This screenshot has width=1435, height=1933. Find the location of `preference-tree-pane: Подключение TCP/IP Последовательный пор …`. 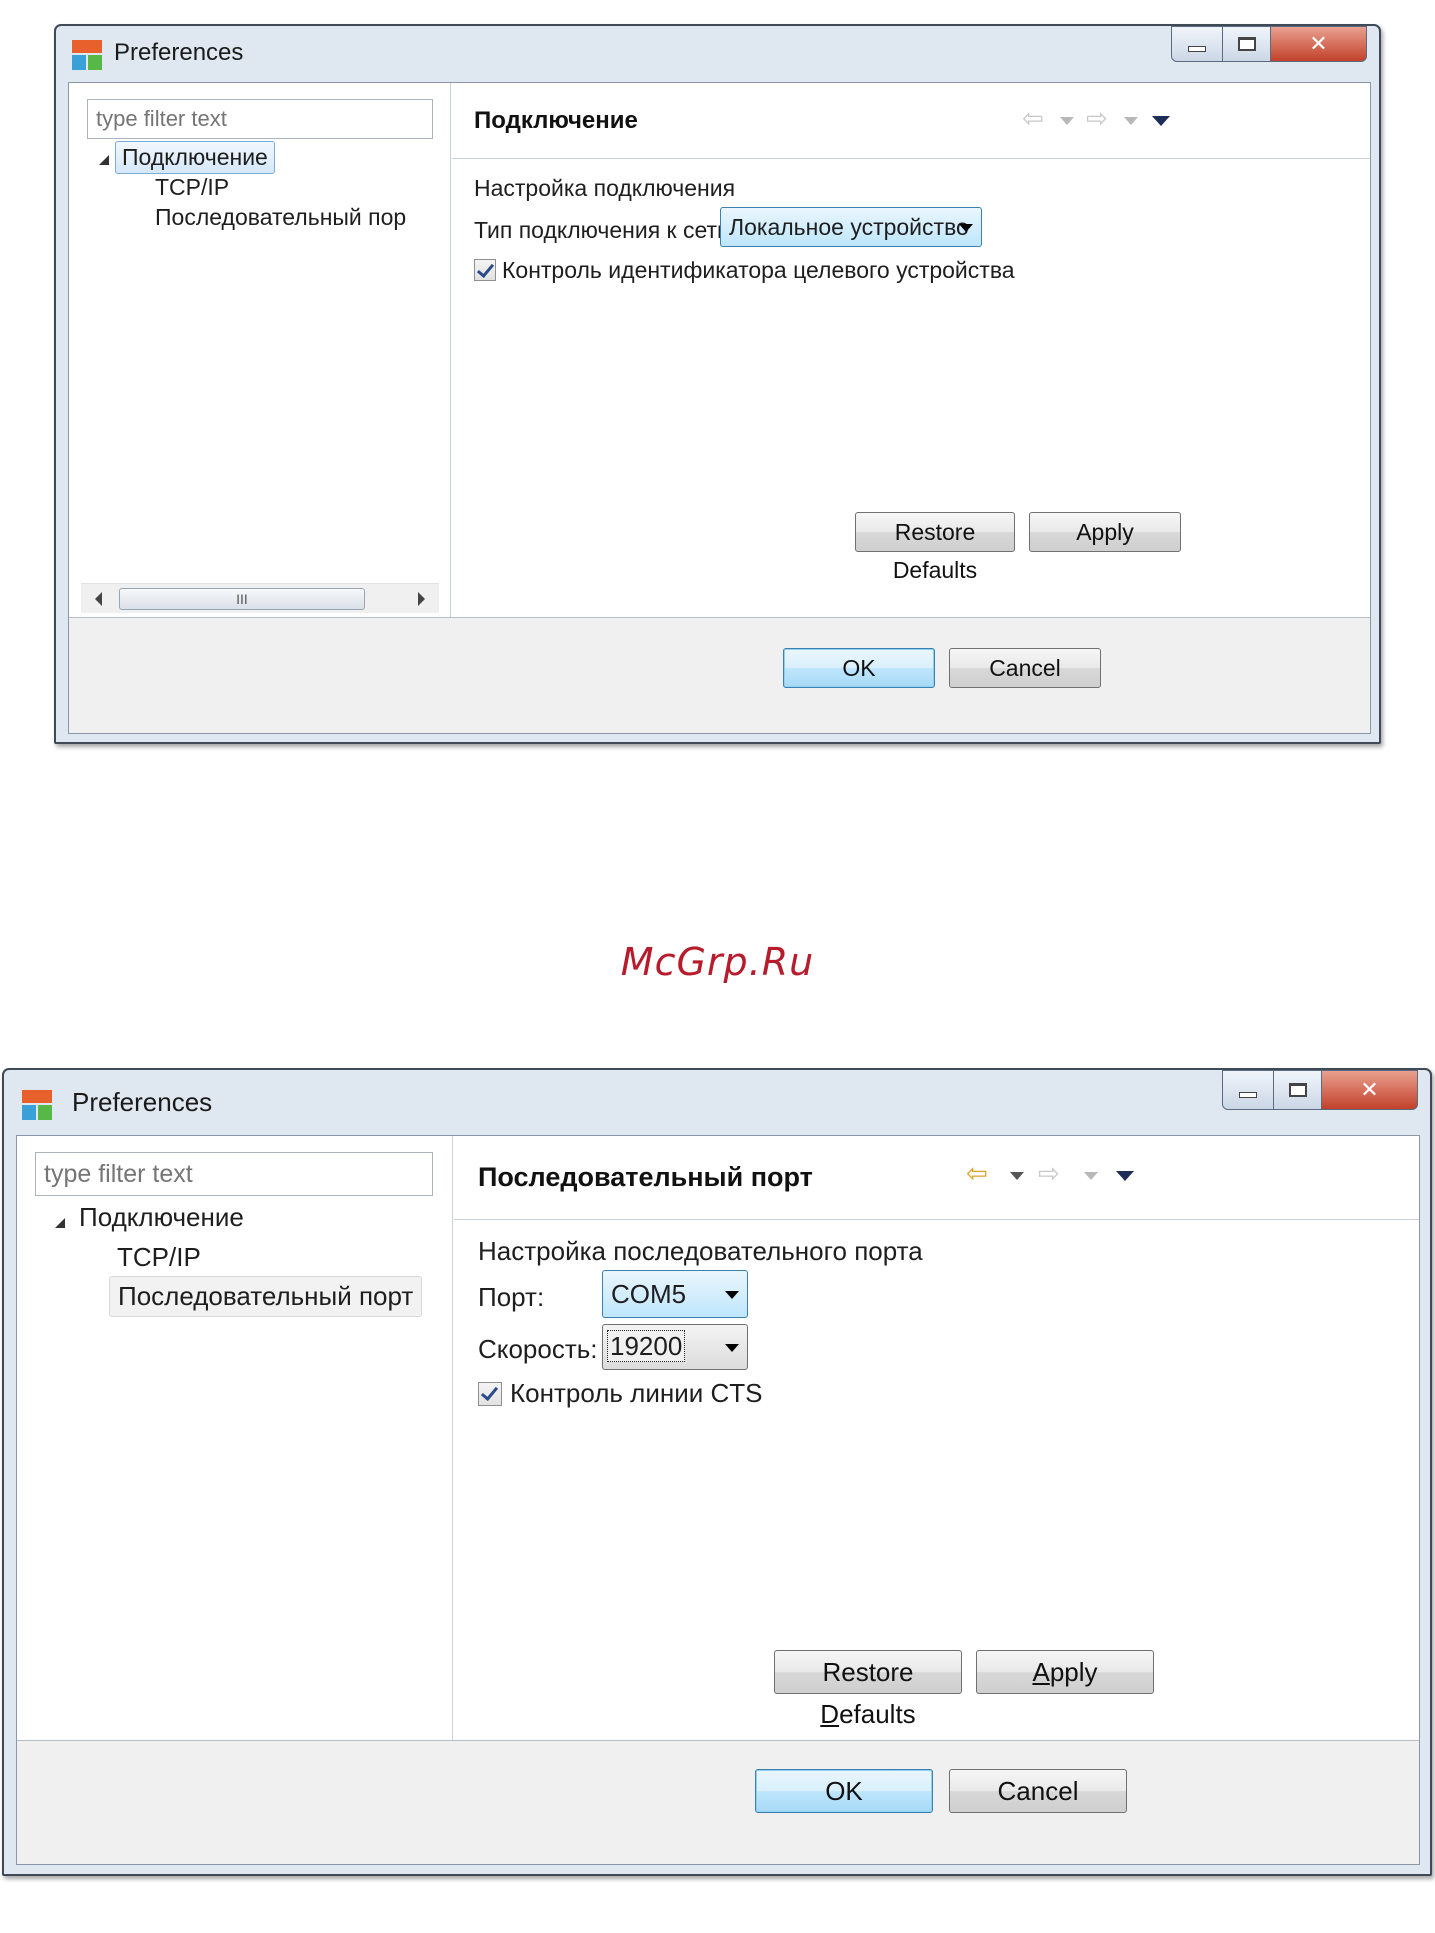

preference-tree-pane: Подключение TCP/IP Последовательный пор … is located at coordinates (260, 351).